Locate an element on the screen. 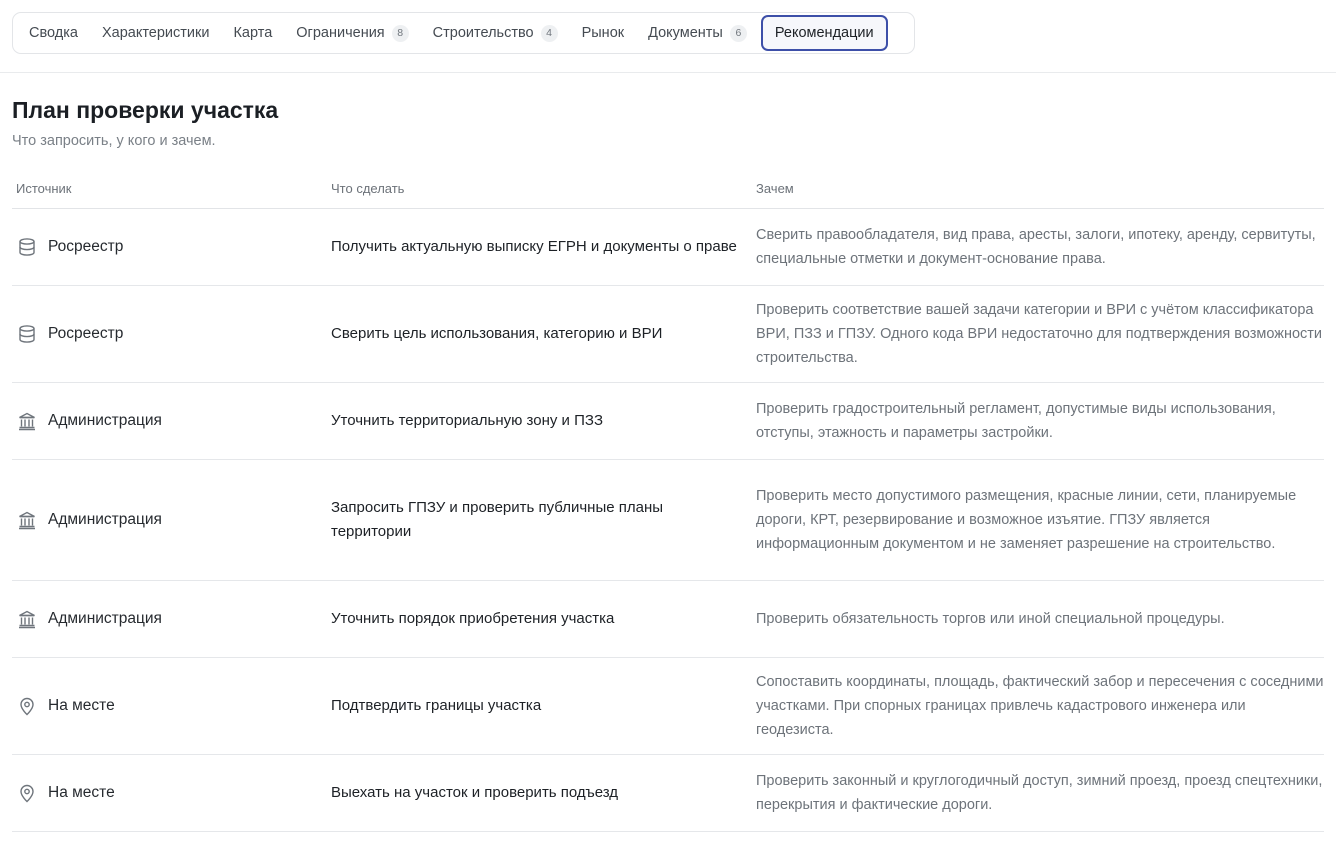 The height and width of the screenshot is (850, 1336). tab-label: Ограничения is located at coordinates (340, 33).